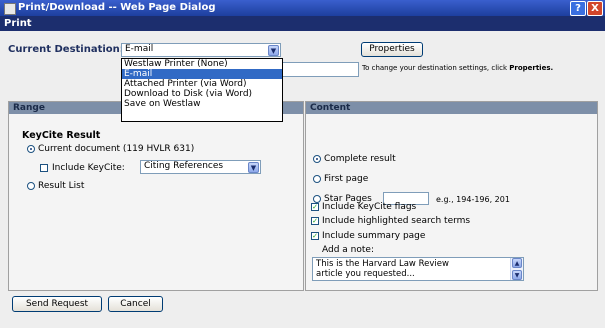  Describe the element at coordinates (117, 7) in the screenshot. I see `window-title: Print/Download -- Web Page Dialog` at that location.